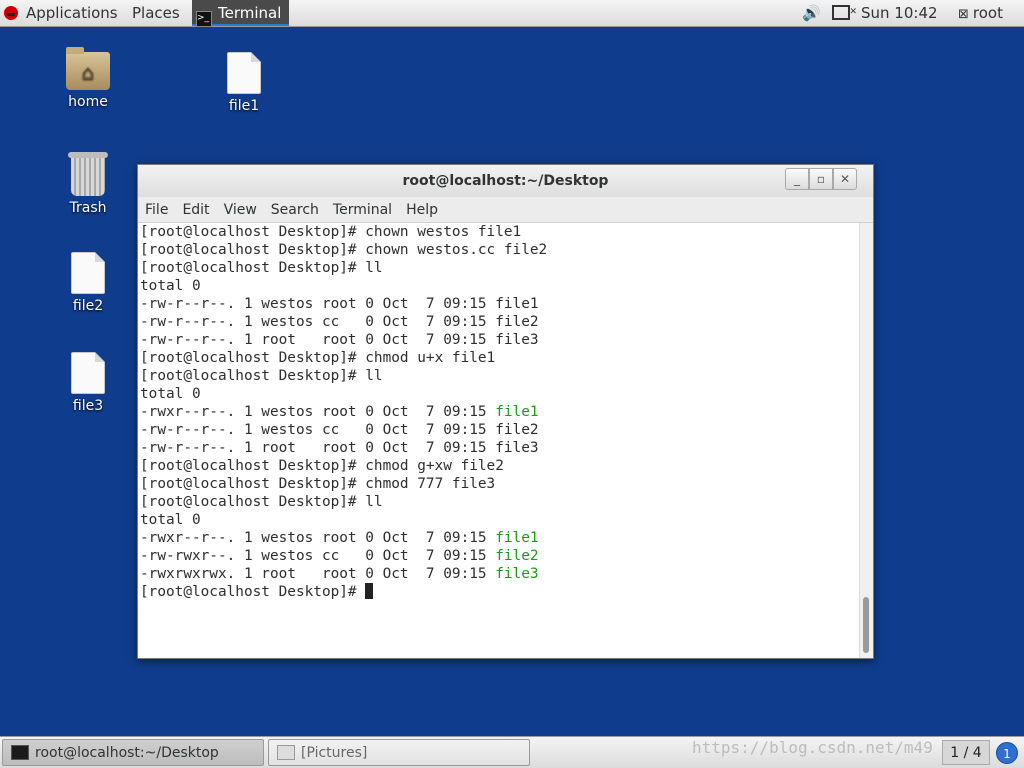 The width and height of the screenshot is (1024, 768). What do you see at coordinates (844, 13) in the screenshot?
I see `network-icon` at bounding box center [844, 13].